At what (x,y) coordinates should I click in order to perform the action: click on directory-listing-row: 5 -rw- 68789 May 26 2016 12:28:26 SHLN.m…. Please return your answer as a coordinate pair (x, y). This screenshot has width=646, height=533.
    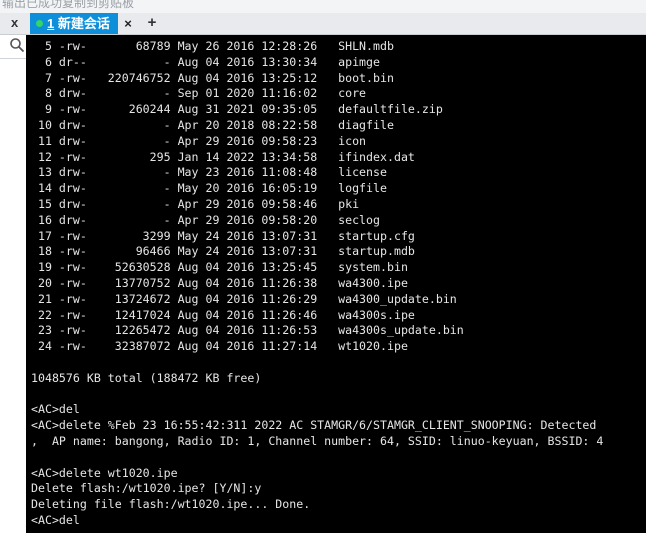
    Looking at the image, I should click on (212, 46).